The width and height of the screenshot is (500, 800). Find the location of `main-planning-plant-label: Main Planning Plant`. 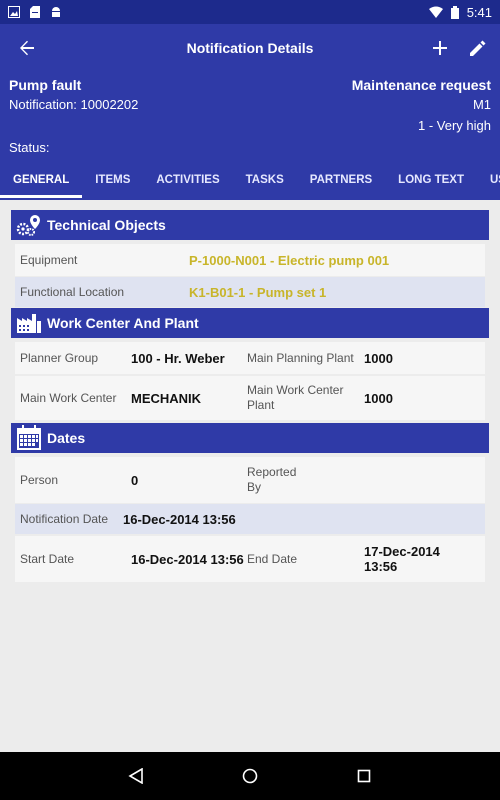

main-planning-plant-label: Main Planning Plant is located at coordinates (300, 358).